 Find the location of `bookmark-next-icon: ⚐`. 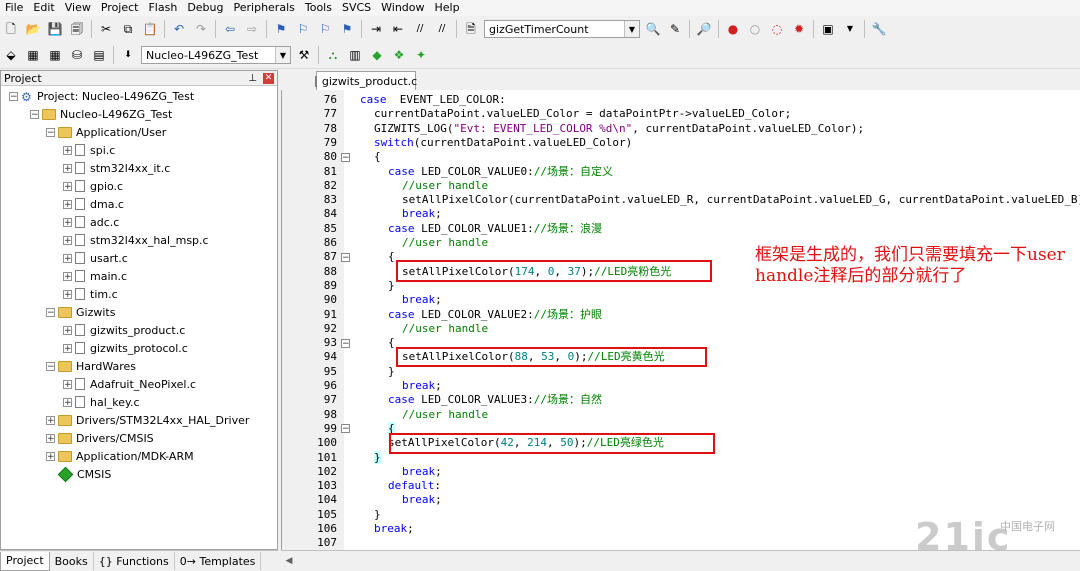

bookmark-next-icon: ⚐ is located at coordinates (325, 29).